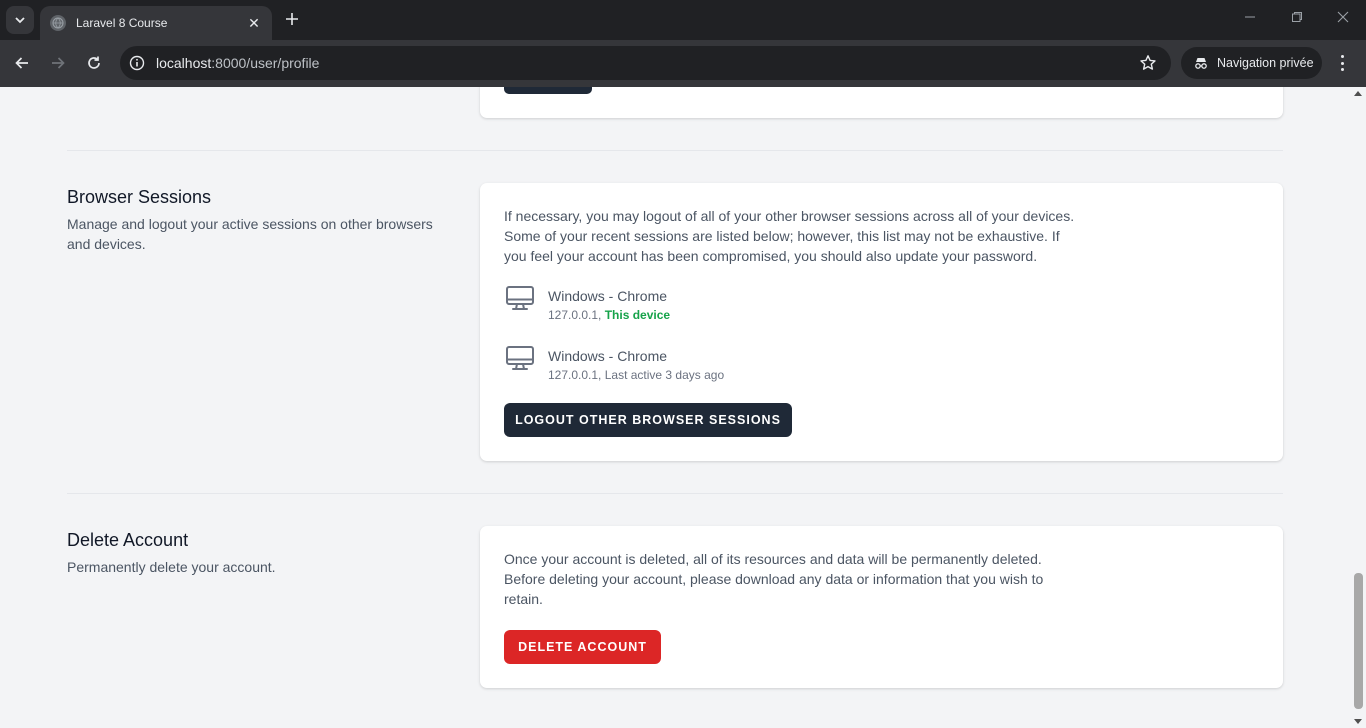 Image resolution: width=1366 pixels, height=728 pixels. I want to click on minimize-button, so click(1250, 18).